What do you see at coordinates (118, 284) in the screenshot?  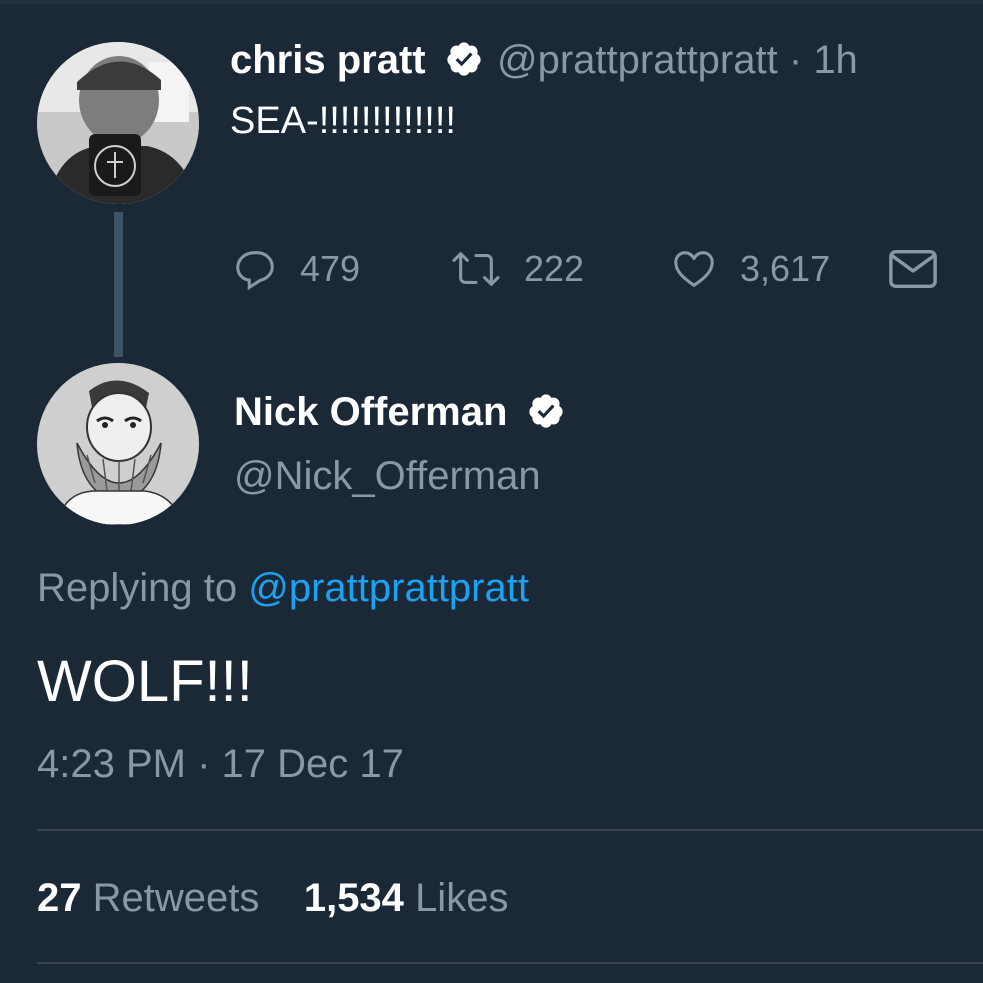 I see `thread-connector` at bounding box center [118, 284].